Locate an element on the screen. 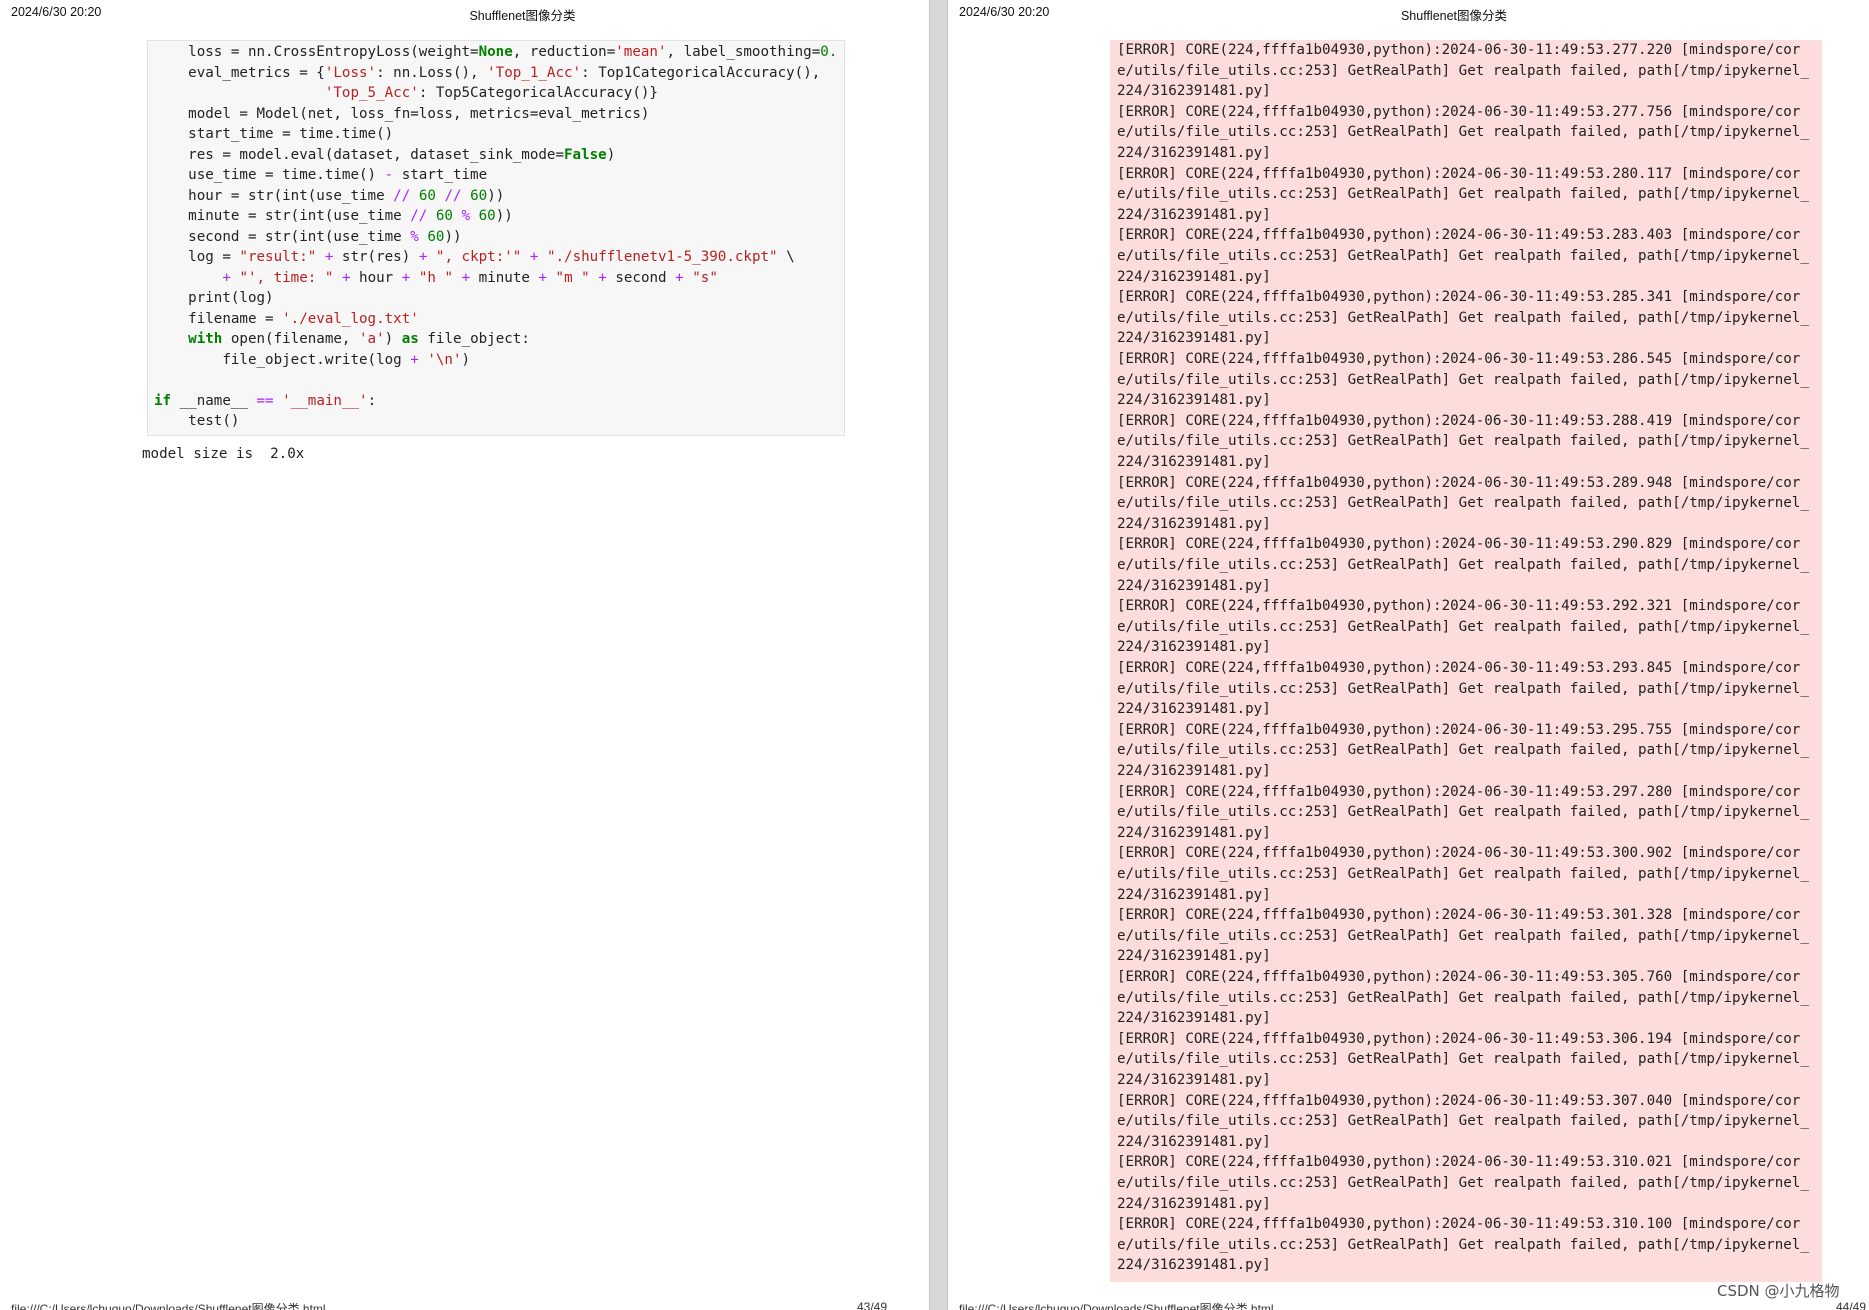 The image size is (1869, 1310). code-token: // is located at coordinates (453, 195).